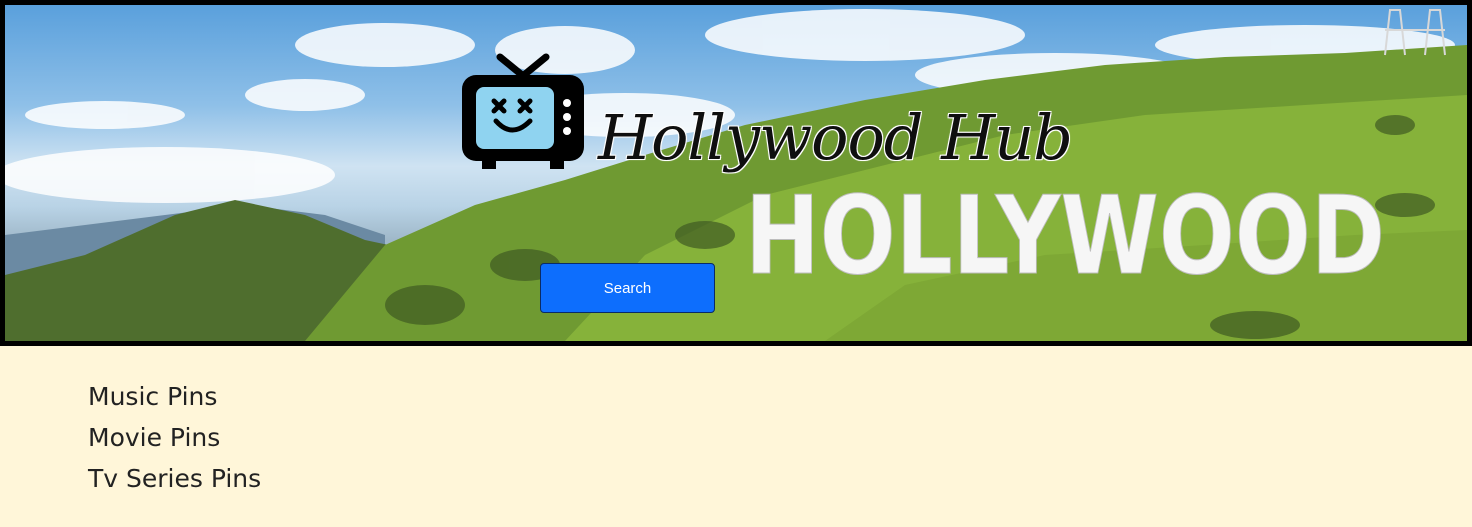 This screenshot has height=527, width=1472. I want to click on pins-nav: Music Pins Movie Pins Tv Series Pins, so click(174, 437).